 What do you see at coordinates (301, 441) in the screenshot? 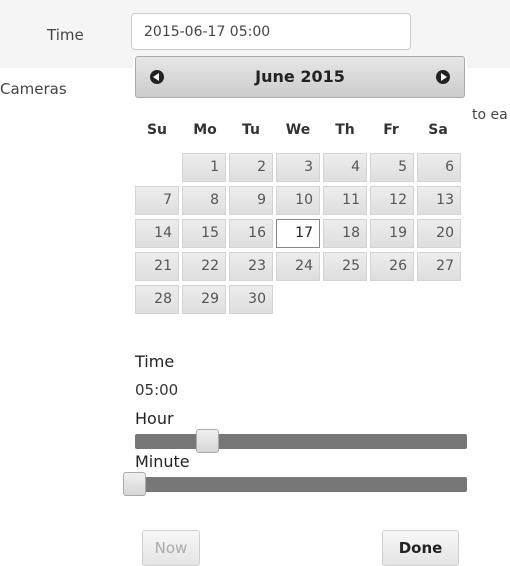
I see `hour-slider` at bounding box center [301, 441].